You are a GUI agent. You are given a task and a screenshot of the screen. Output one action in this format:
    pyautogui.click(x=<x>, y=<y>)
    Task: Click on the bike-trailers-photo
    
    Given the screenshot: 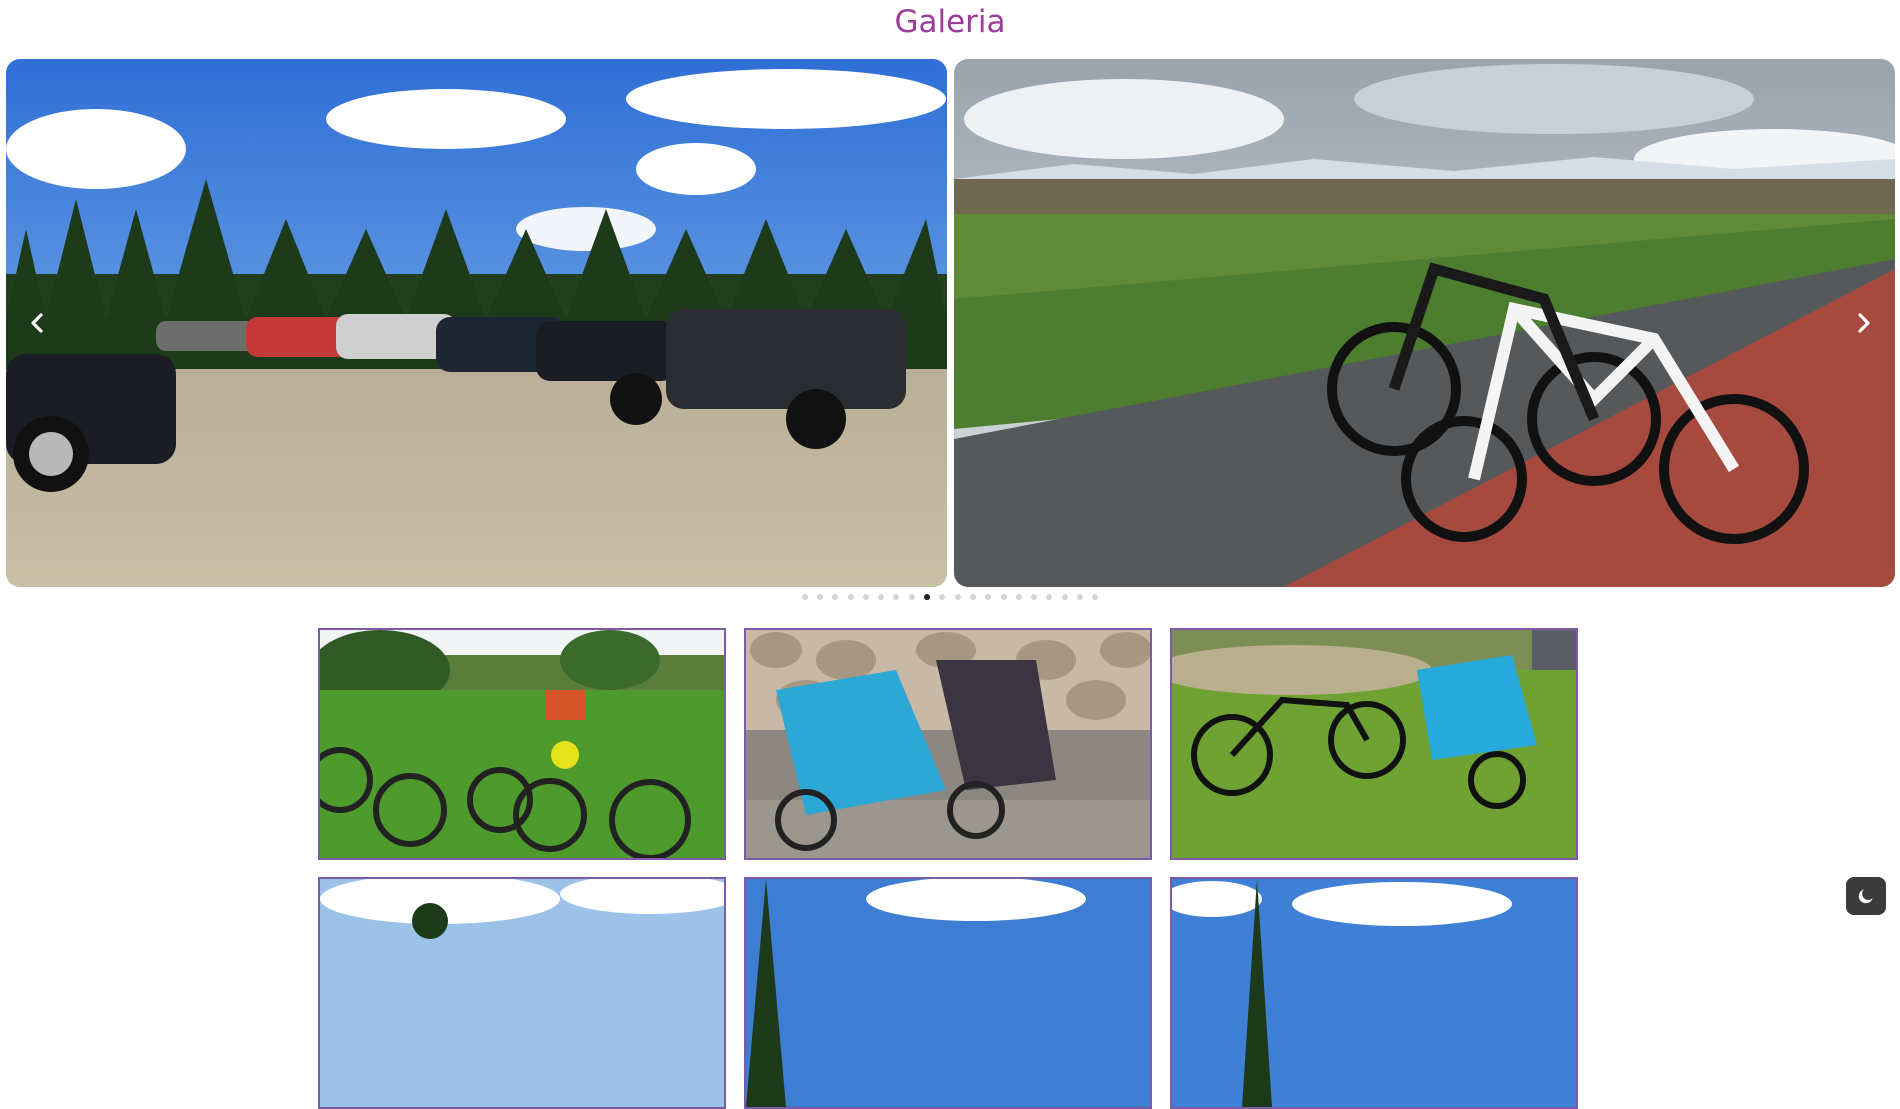 What is the action you would take?
    pyautogui.click(x=948, y=744)
    